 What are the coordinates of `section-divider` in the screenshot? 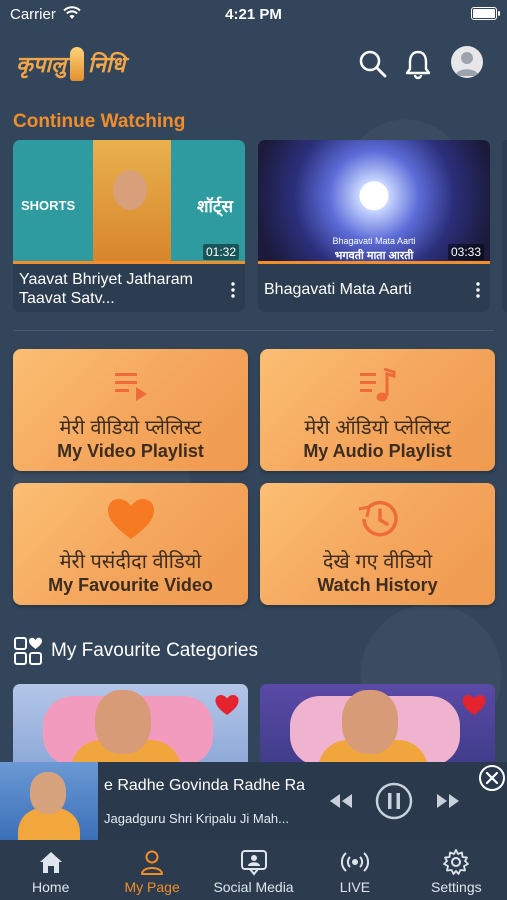 It's located at (253, 330).